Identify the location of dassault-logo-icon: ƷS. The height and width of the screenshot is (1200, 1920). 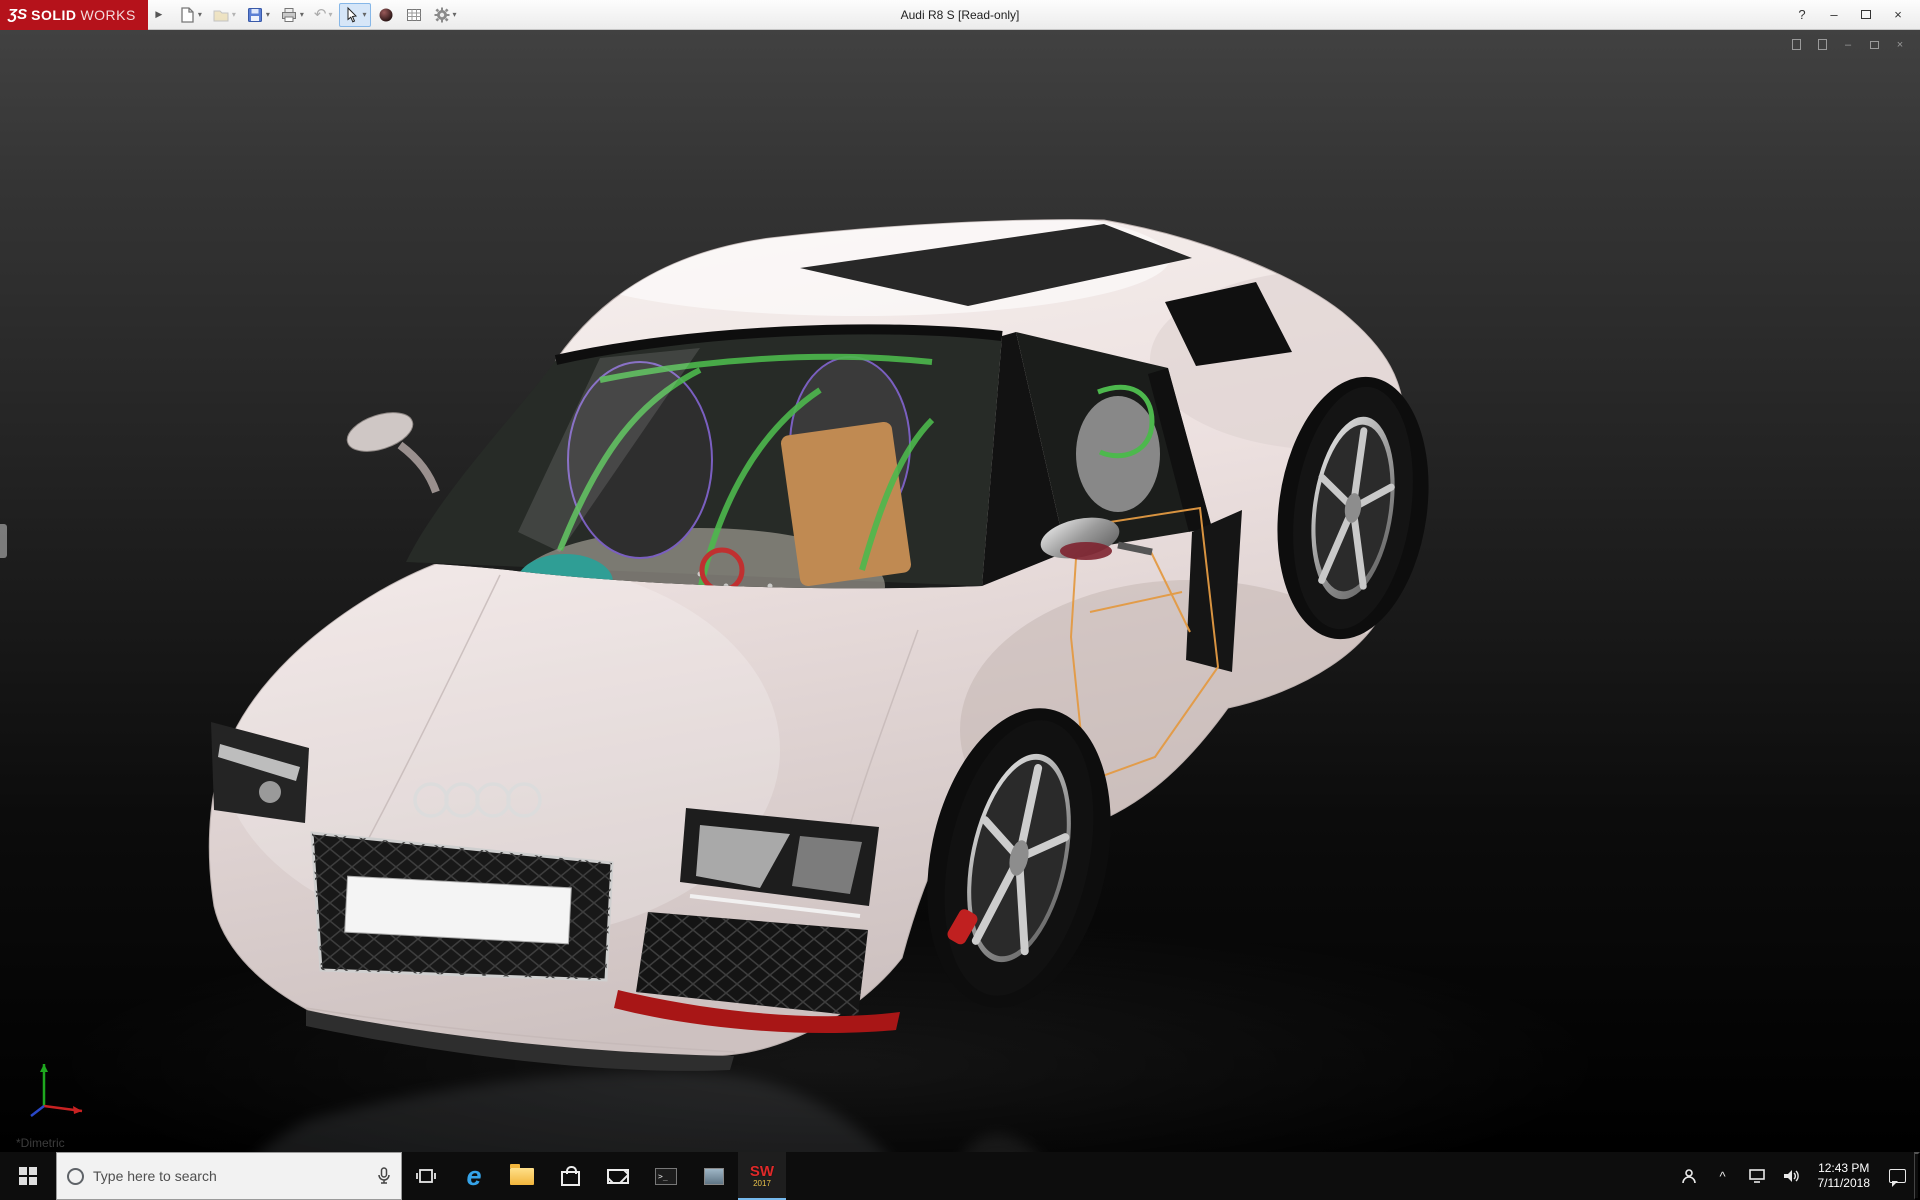
(18, 14).